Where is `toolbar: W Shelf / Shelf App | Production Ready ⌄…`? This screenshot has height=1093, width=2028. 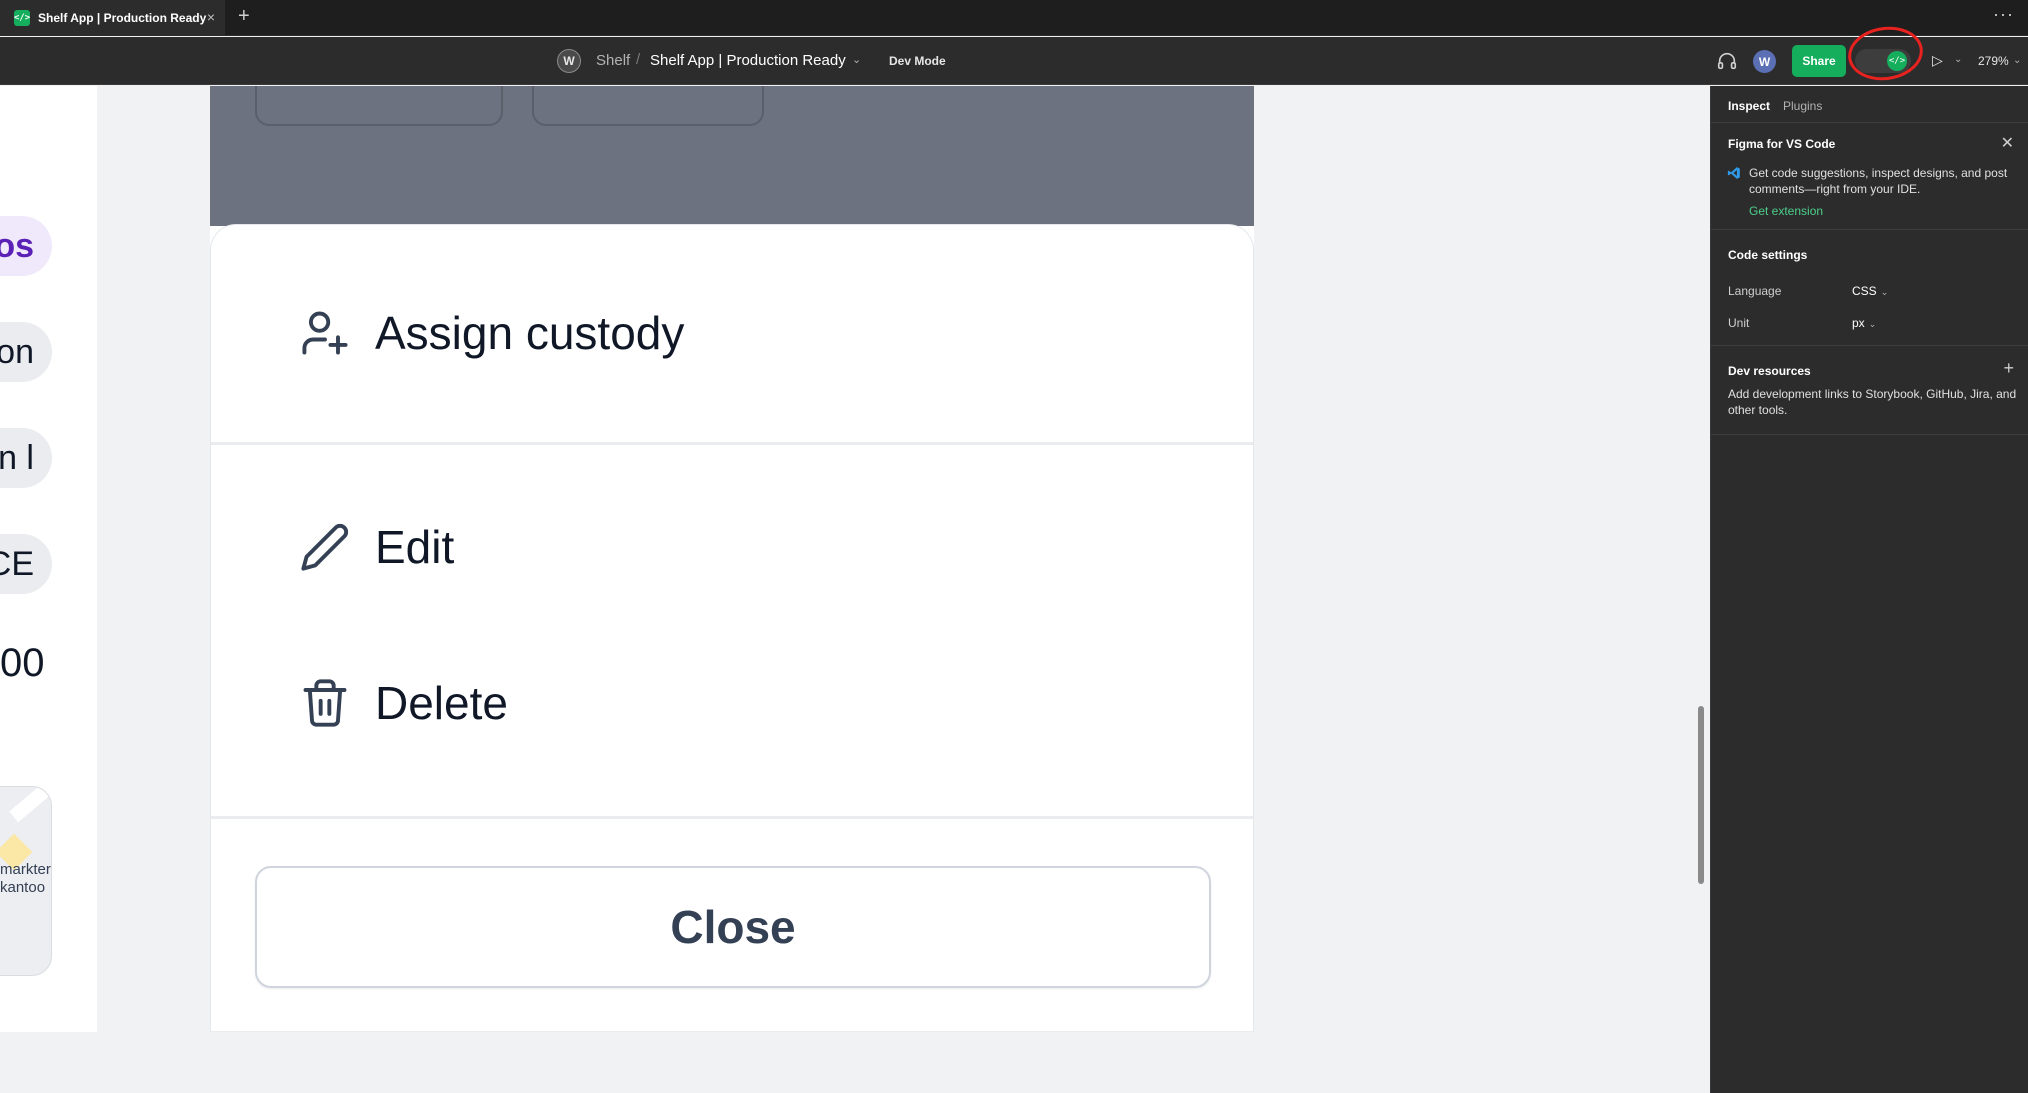 toolbar: W Shelf / Shelf App | Production Ready ⌄… is located at coordinates (1014, 61).